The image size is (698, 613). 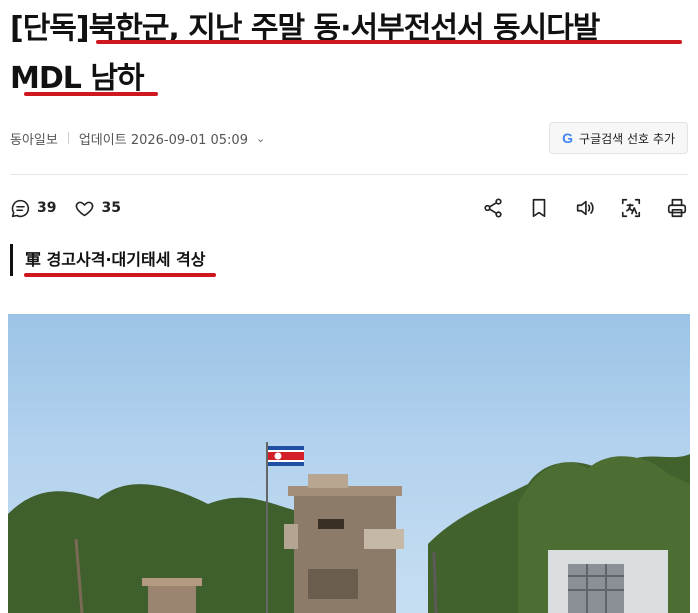 I want to click on chevron-down-icon: ⌄, so click(x=260, y=138).